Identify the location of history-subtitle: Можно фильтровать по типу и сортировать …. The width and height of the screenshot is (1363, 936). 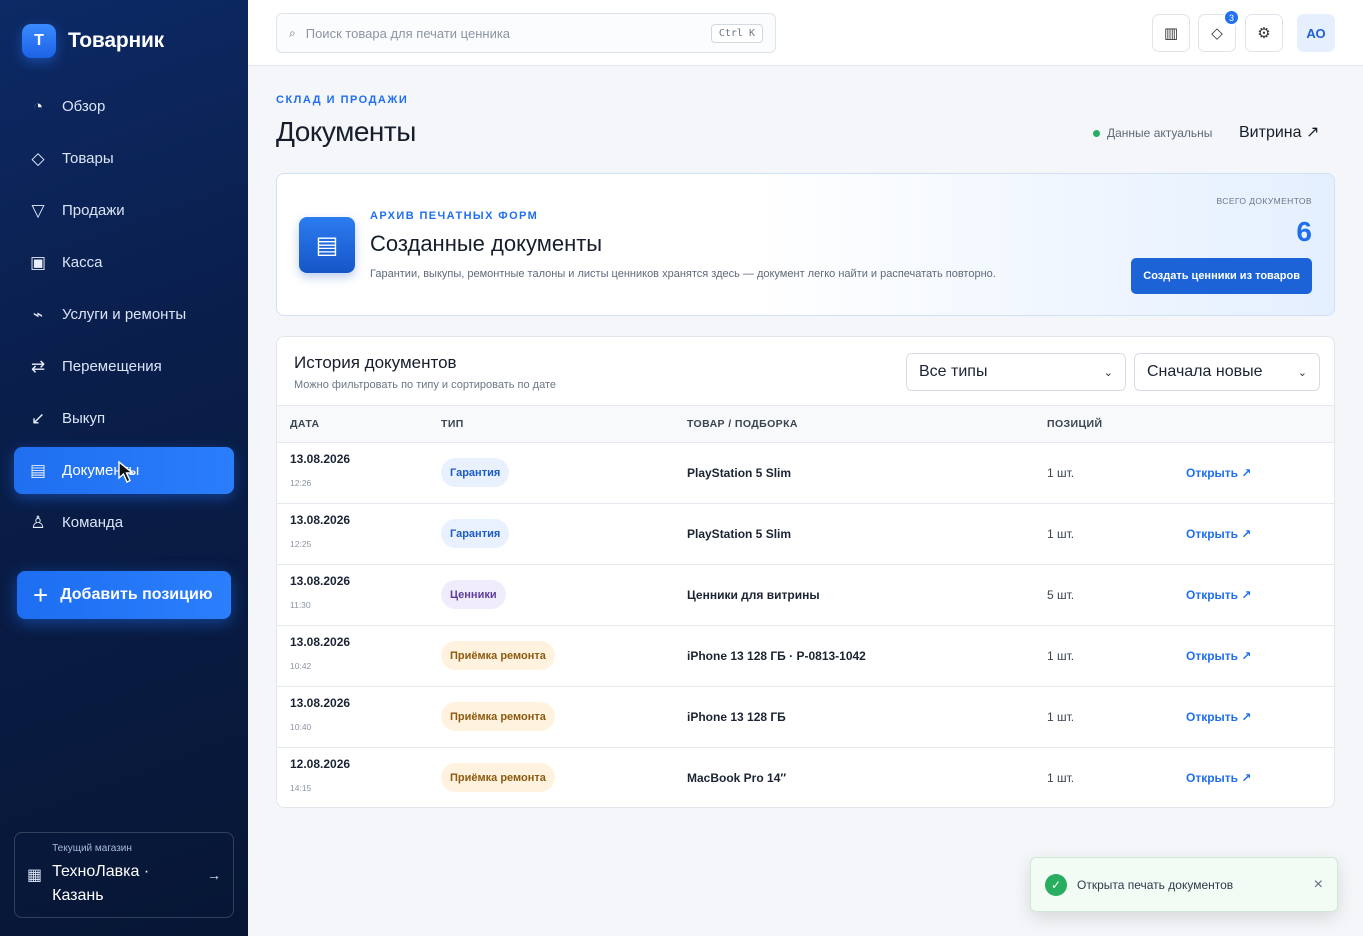
(425, 385).